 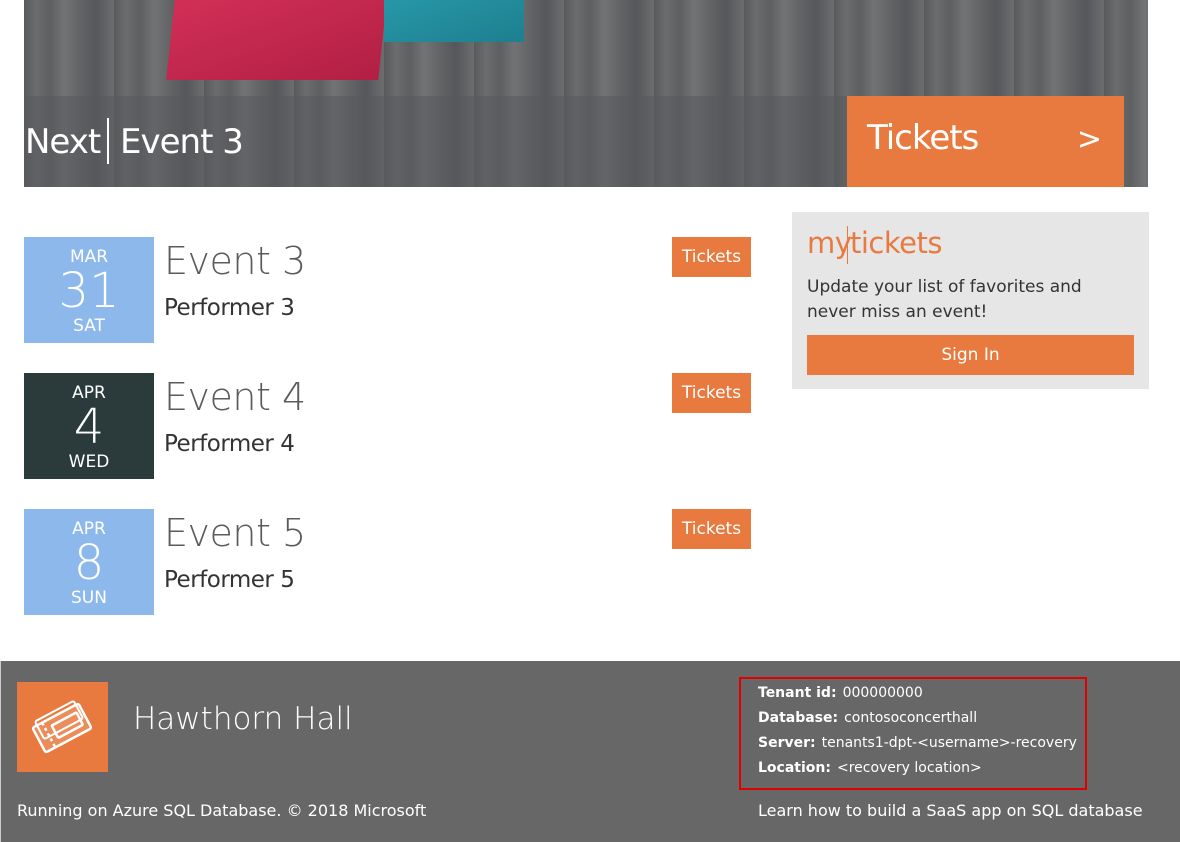 What do you see at coordinates (108, 141) in the screenshot?
I see `hero-divider` at bounding box center [108, 141].